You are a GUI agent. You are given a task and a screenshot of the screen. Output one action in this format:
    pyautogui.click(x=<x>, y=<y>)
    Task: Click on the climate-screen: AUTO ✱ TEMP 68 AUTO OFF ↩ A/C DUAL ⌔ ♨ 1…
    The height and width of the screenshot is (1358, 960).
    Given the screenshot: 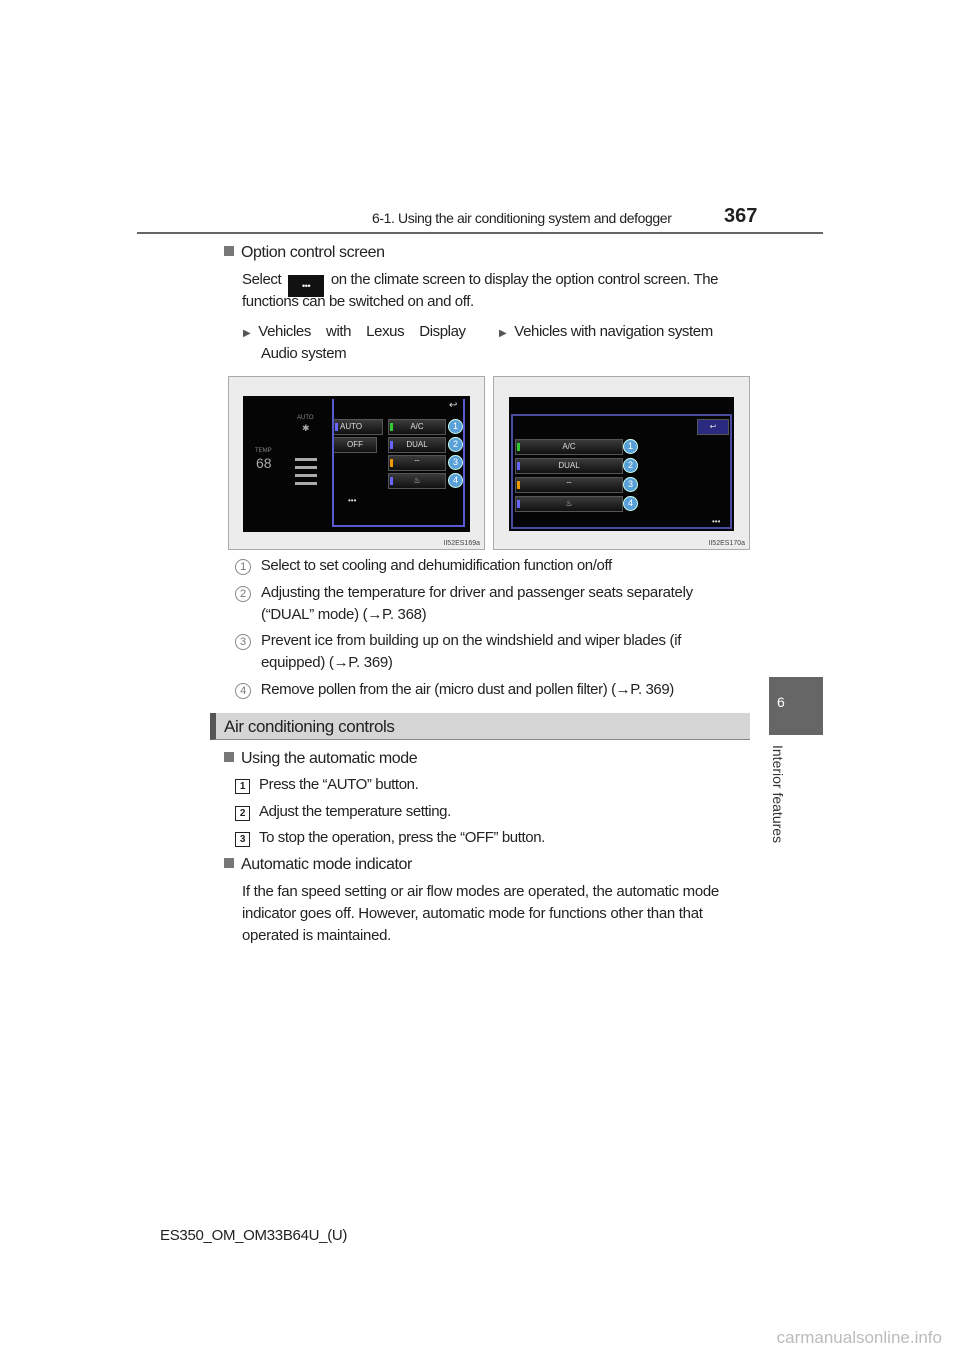 What is the action you would take?
    pyautogui.click(x=356, y=464)
    